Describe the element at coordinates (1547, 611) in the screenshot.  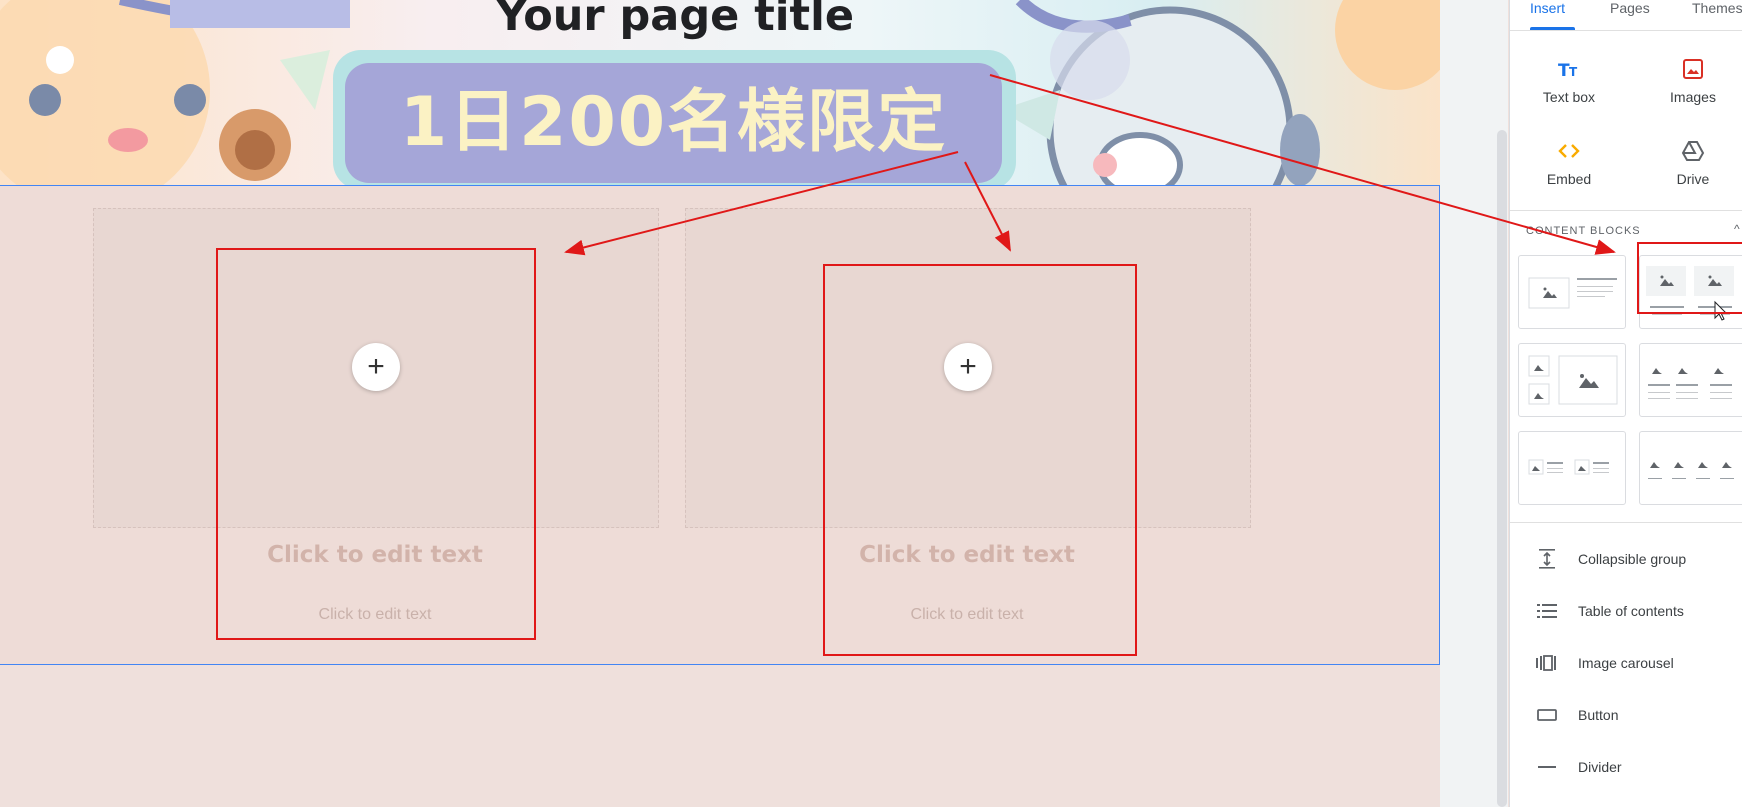
I see `table-of-contents-icon` at that location.